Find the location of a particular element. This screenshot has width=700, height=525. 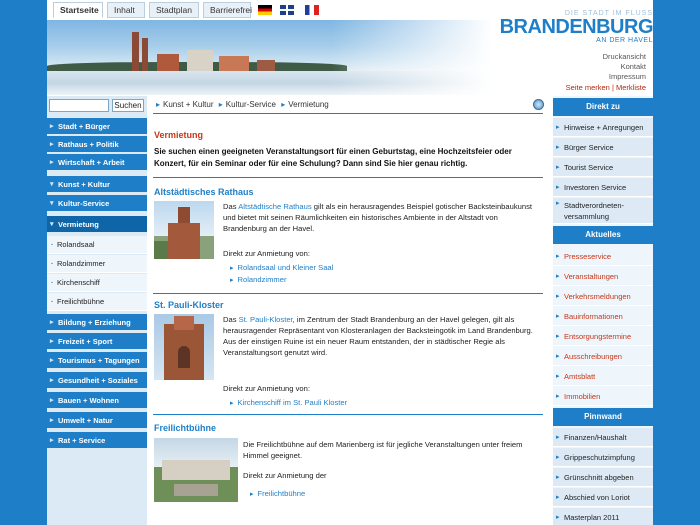

globe-icon is located at coordinates (538, 104).